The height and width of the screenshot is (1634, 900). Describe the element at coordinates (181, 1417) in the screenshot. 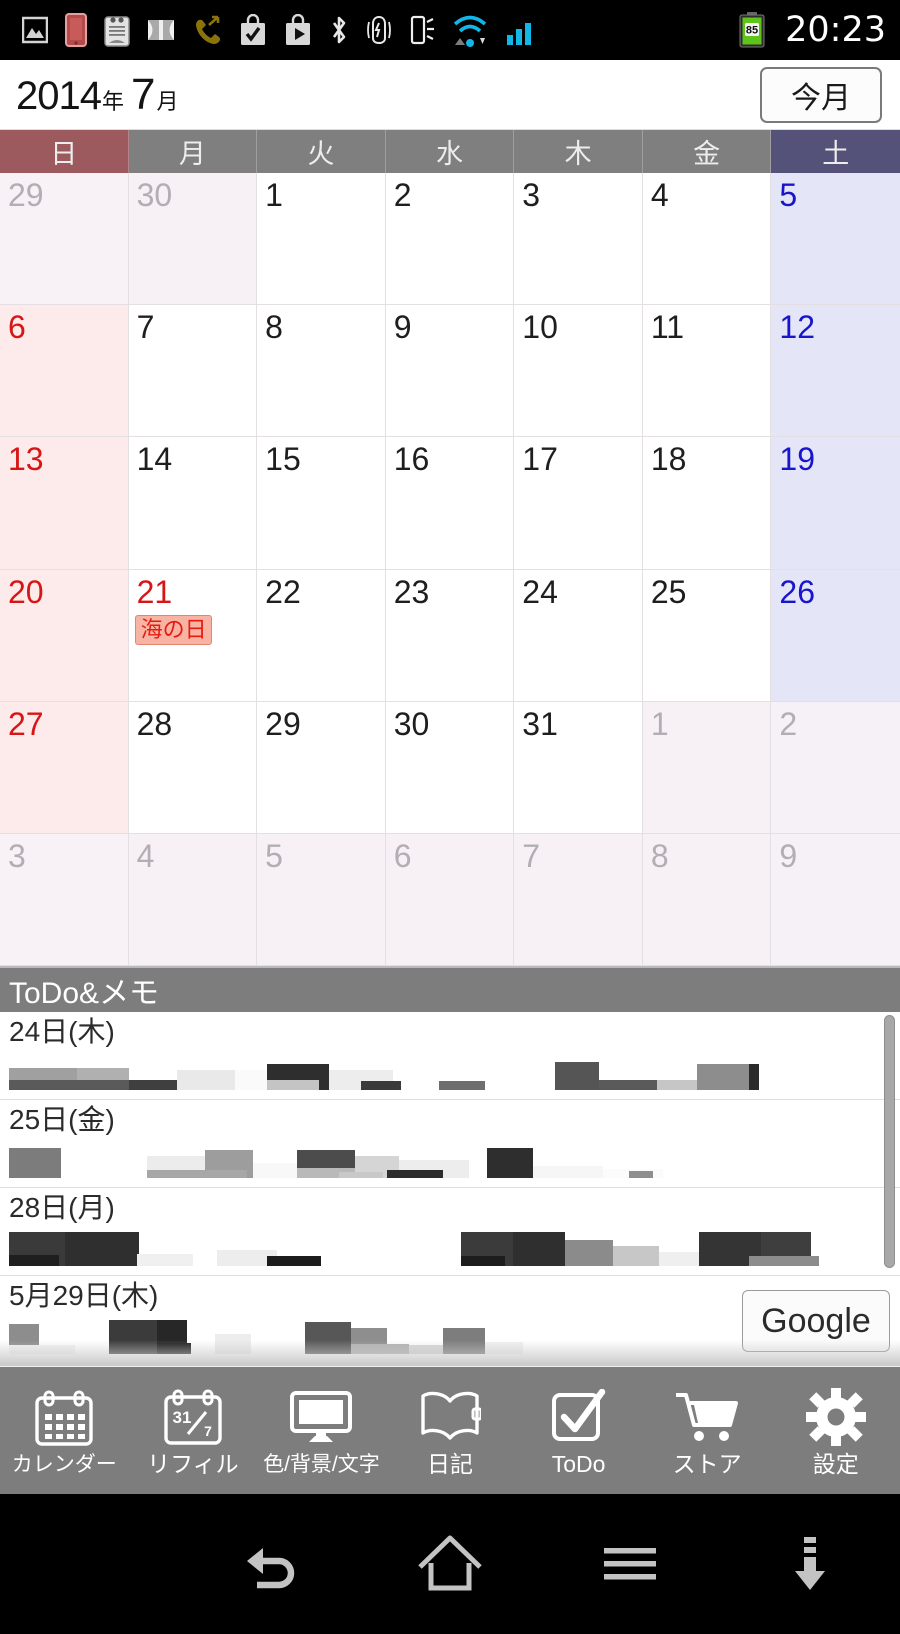

I see `svg-text: 31` at that location.